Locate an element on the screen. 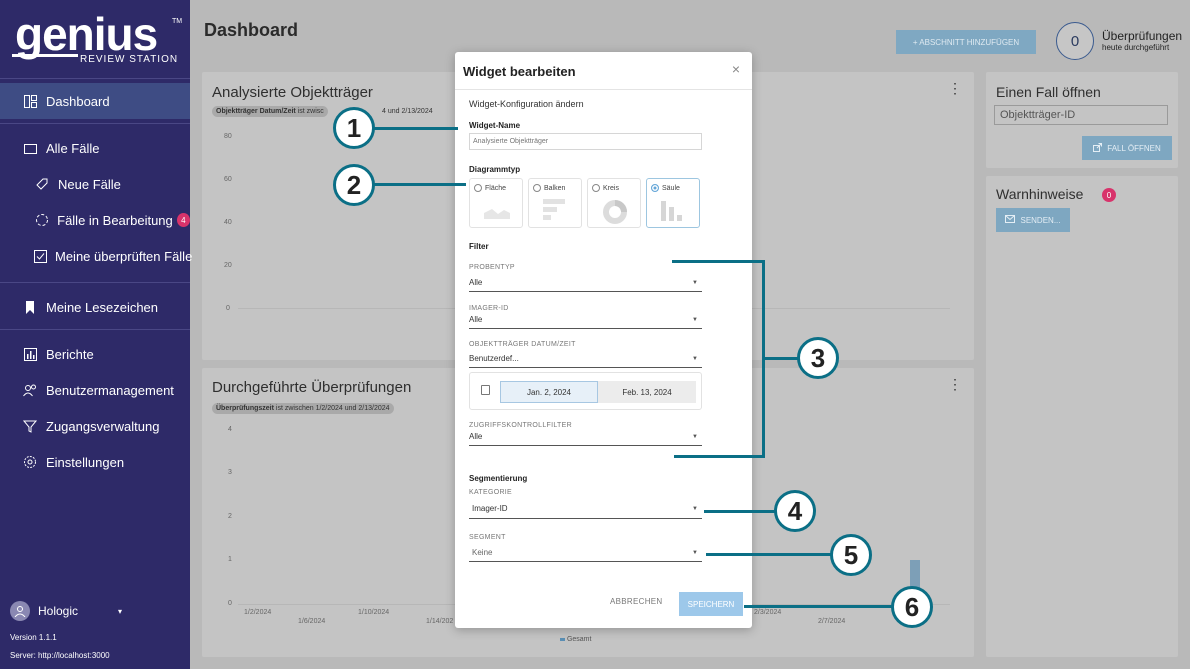 The image size is (1190, 669). sidebar-item-reviewed: Meine überprüften Fälle is located at coordinates (96, 256).